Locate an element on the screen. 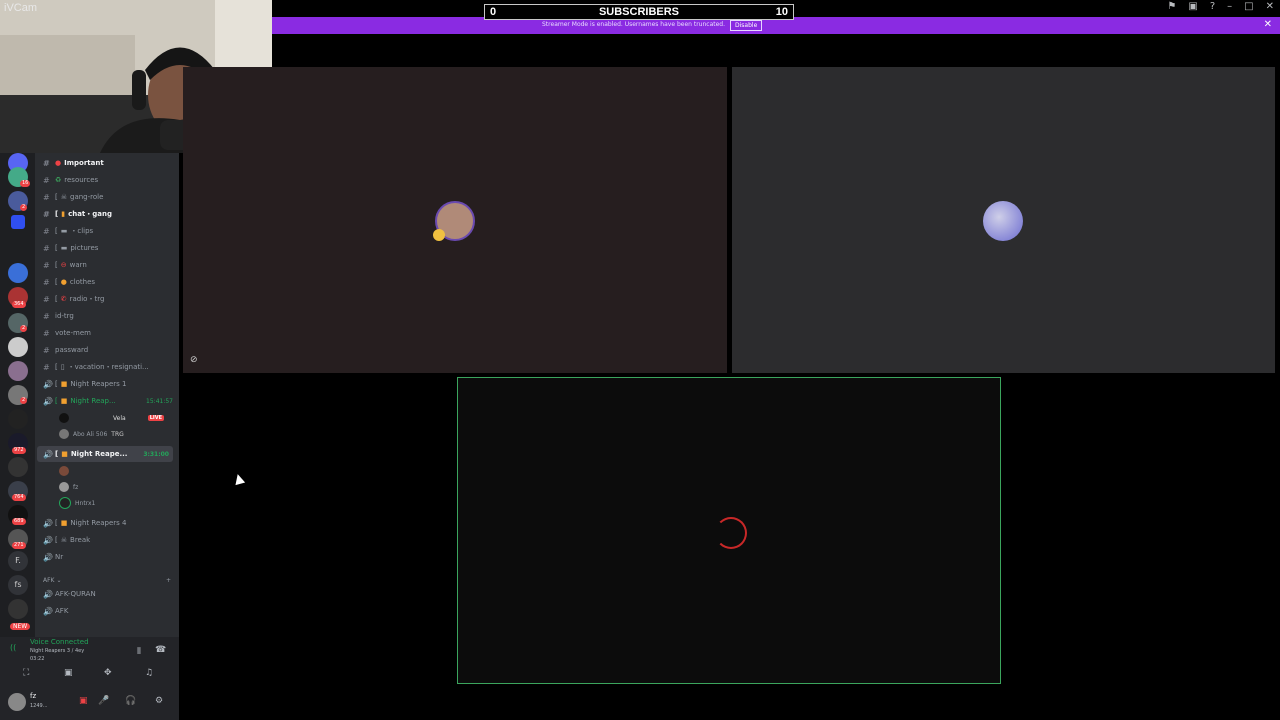 Image resolution: width=1280 pixels, height=720 pixels. gear-icon: ⚙ is located at coordinates (159, 701).